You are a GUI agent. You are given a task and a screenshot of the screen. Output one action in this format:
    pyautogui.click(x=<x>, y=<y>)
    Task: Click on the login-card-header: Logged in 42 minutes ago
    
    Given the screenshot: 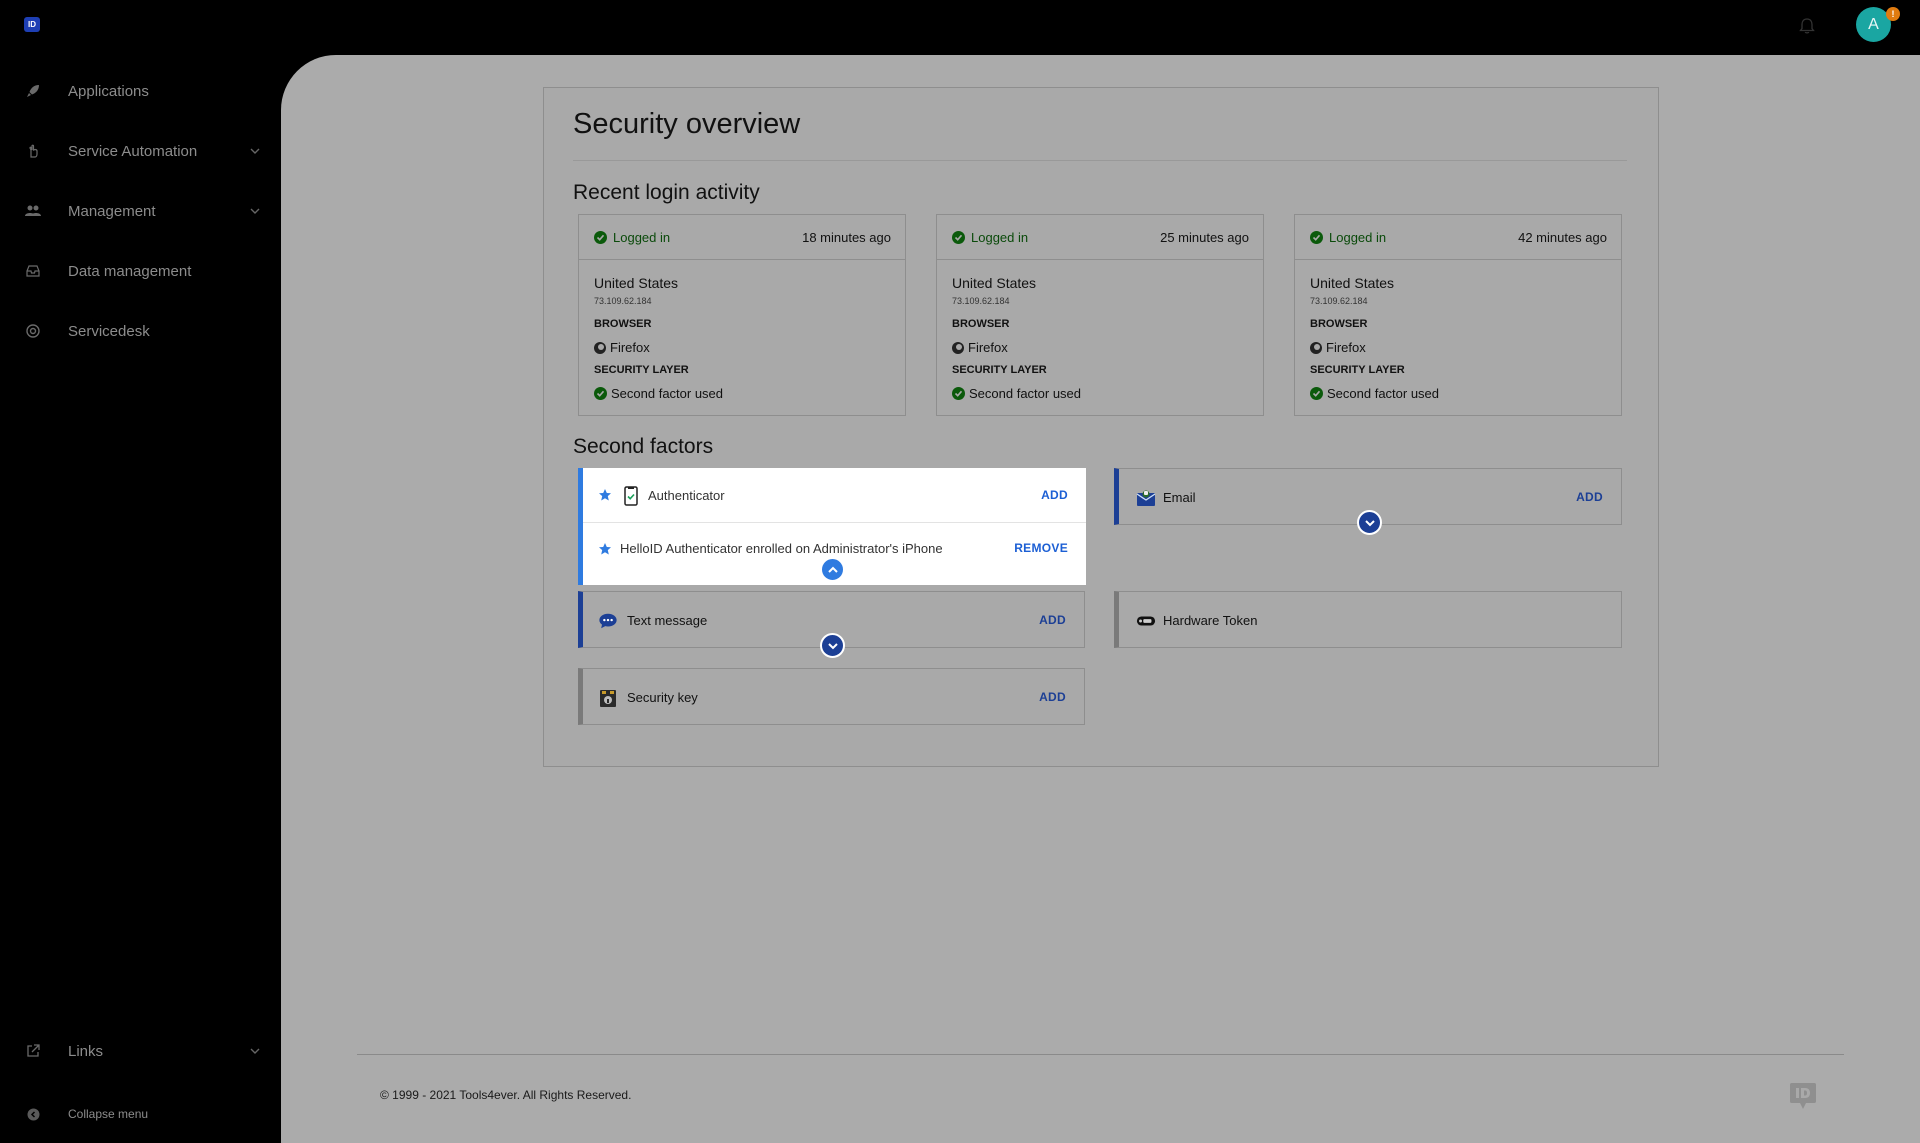 What is the action you would take?
    pyautogui.click(x=1458, y=237)
    